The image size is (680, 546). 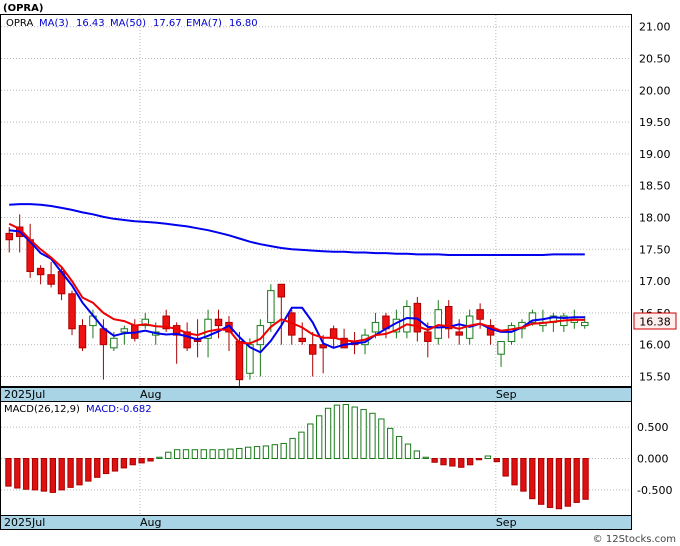 I want to click on macd-value: MACD:-0.682, so click(x=119, y=409).